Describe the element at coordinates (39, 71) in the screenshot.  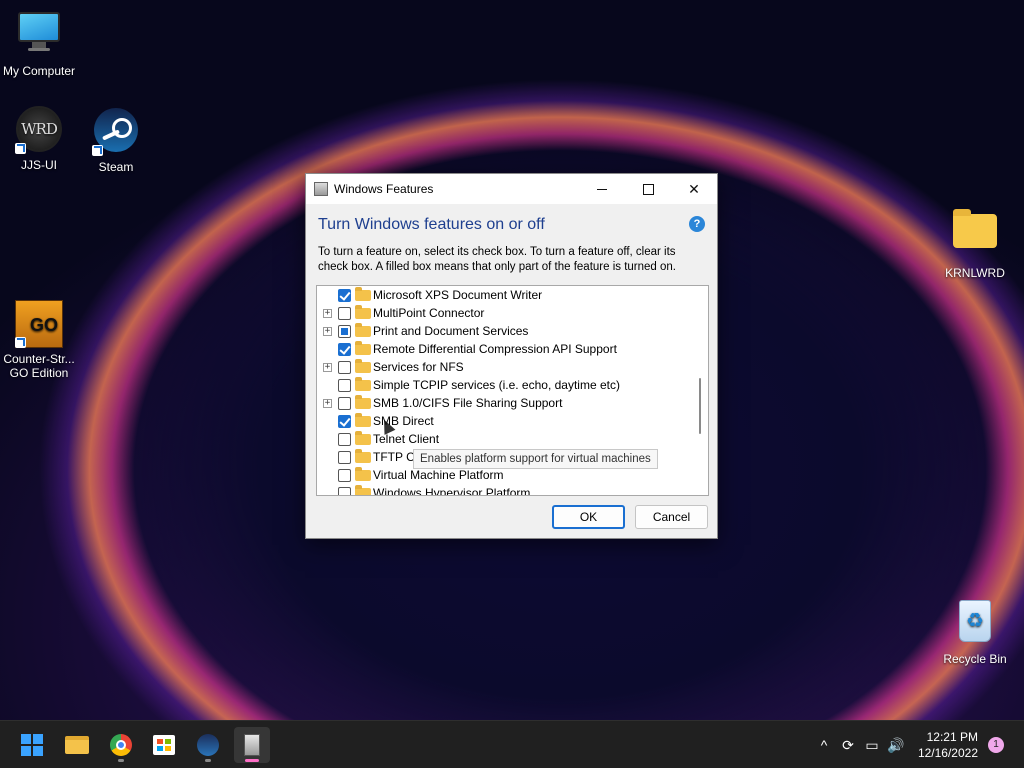
I see `desktop-icon-label: My Computer` at that location.